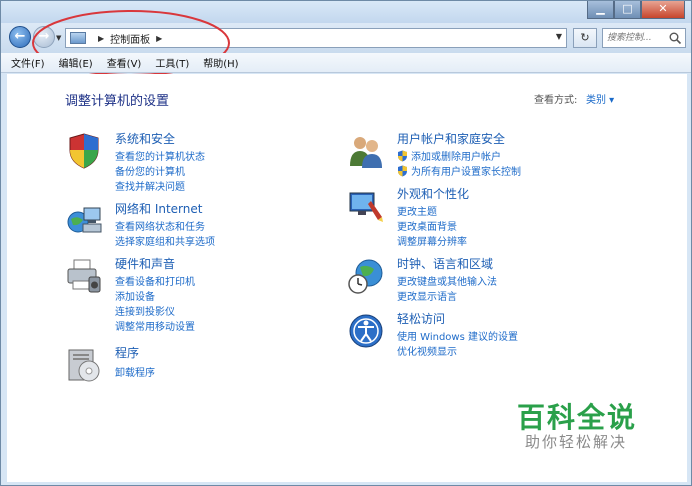 This screenshot has width=692, height=486. Describe the element at coordinates (135, 295) in the screenshot. I see `link-add-device: 添加设备` at that location.